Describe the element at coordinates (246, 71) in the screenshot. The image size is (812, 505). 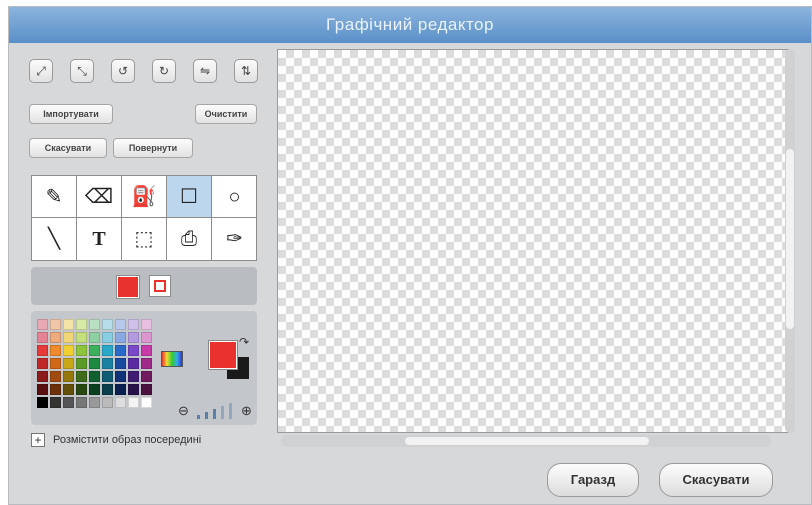
I see `flip-vertical-icon: ⇅` at that location.